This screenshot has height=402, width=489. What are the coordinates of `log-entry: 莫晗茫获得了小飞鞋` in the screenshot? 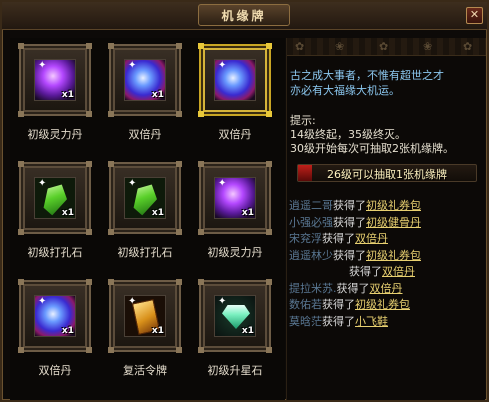 It's located at (387, 322).